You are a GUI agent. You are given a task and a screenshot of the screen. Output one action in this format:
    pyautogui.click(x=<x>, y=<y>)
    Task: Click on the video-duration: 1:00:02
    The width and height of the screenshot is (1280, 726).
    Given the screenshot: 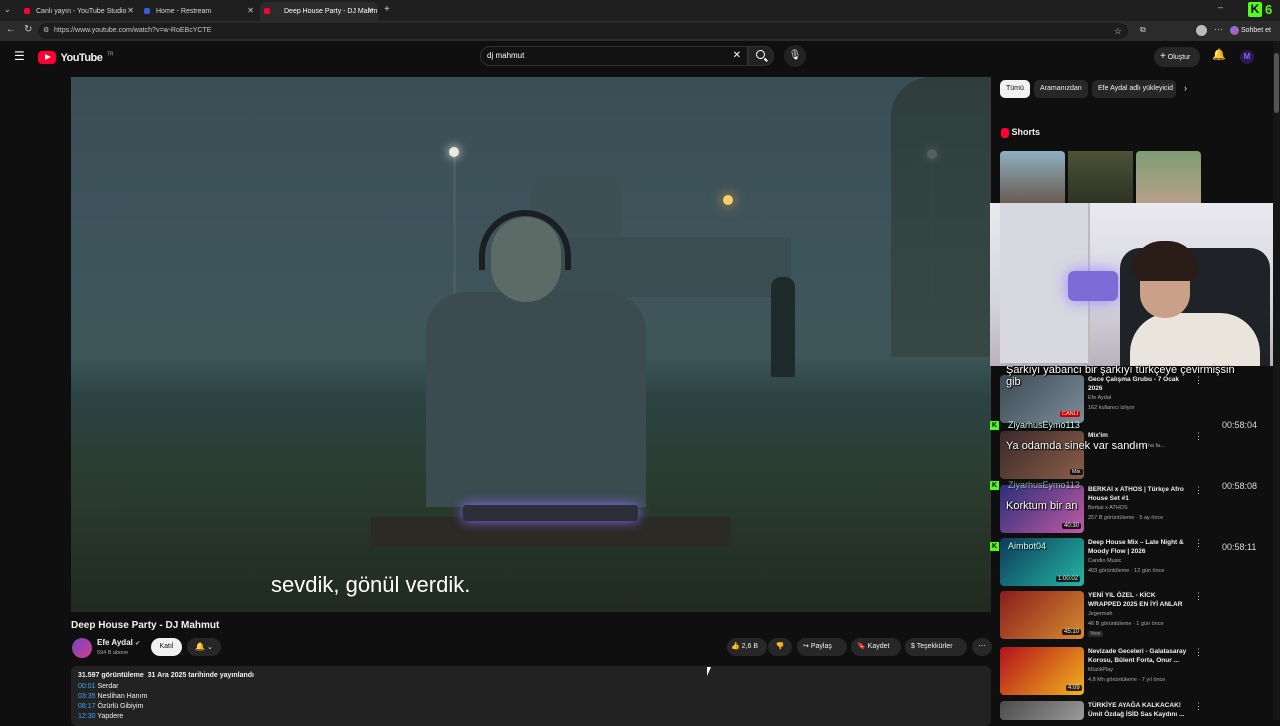 What is the action you would take?
    pyautogui.click(x=1068, y=579)
    